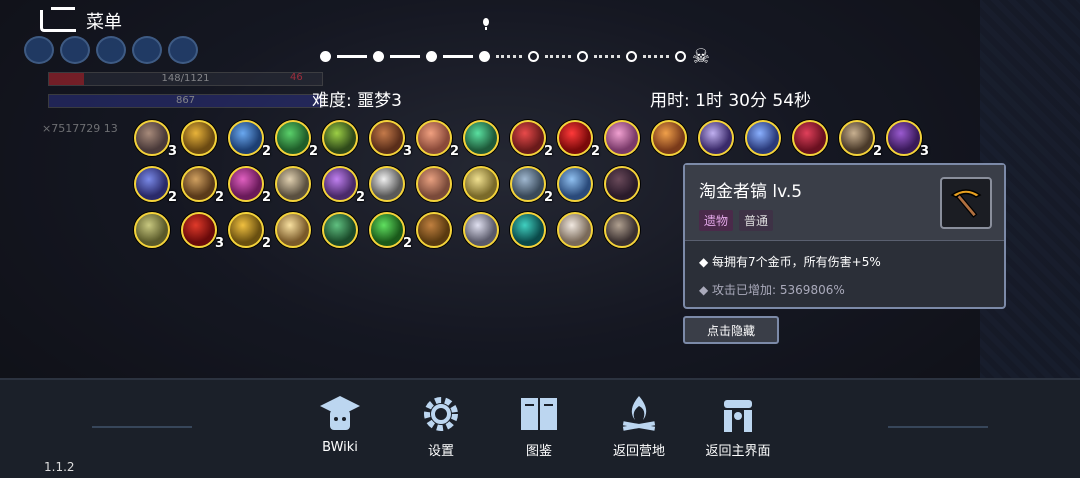 This screenshot has width=1080, height=478. I want to click on candy-corn-relic-icon, so click(293, 230).